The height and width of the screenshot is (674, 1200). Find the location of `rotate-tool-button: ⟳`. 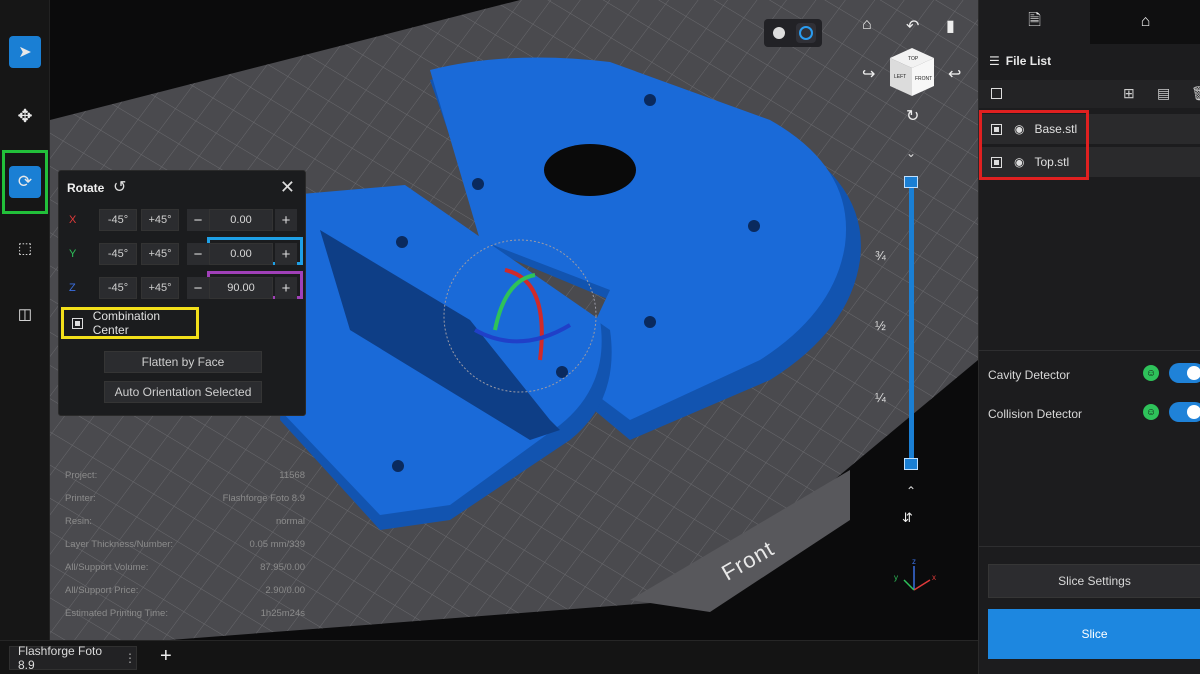

rotate-tool-button: ⟳ is located at coordinates (25, 182).